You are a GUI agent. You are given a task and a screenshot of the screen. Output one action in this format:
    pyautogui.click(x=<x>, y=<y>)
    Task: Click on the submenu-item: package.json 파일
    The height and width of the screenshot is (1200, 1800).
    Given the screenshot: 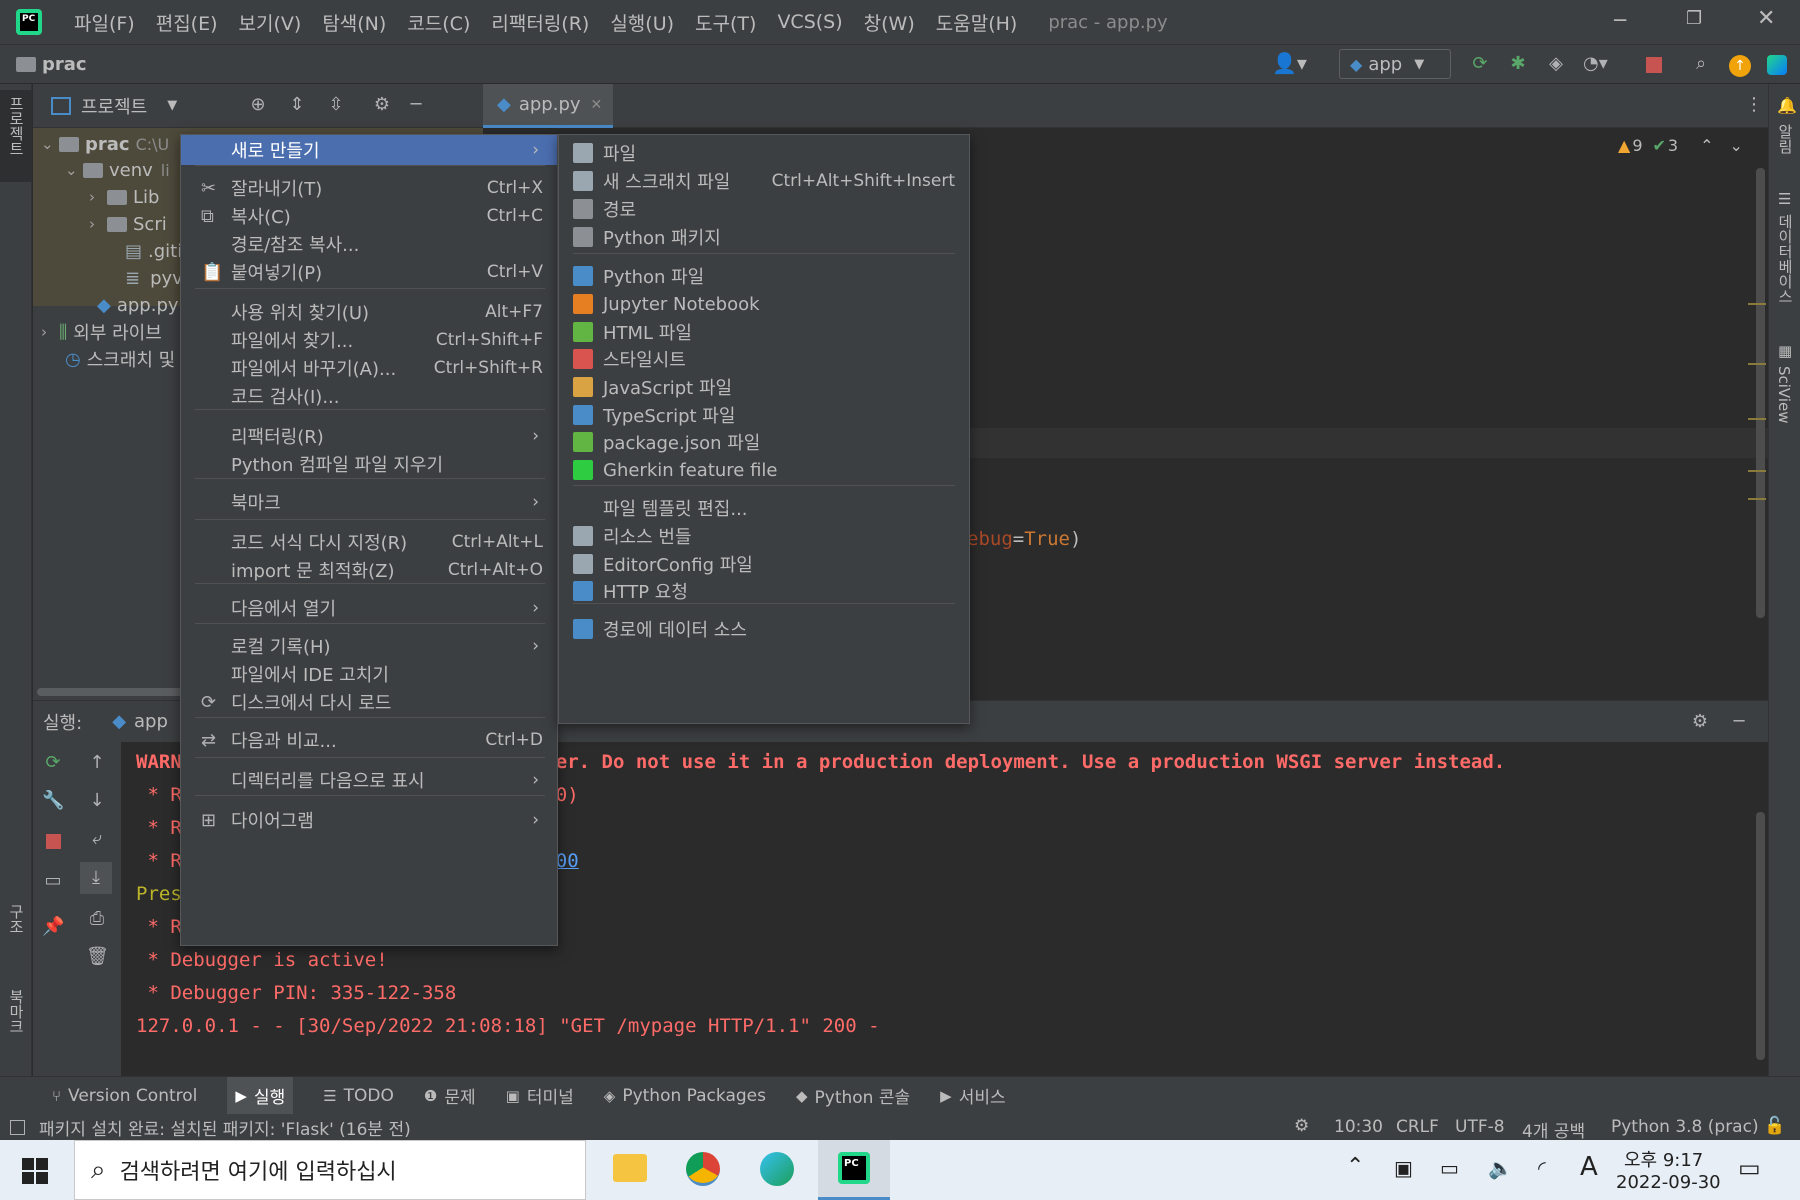 What is the action you would take?
    pyautogui.click(x=764, y=442)
    